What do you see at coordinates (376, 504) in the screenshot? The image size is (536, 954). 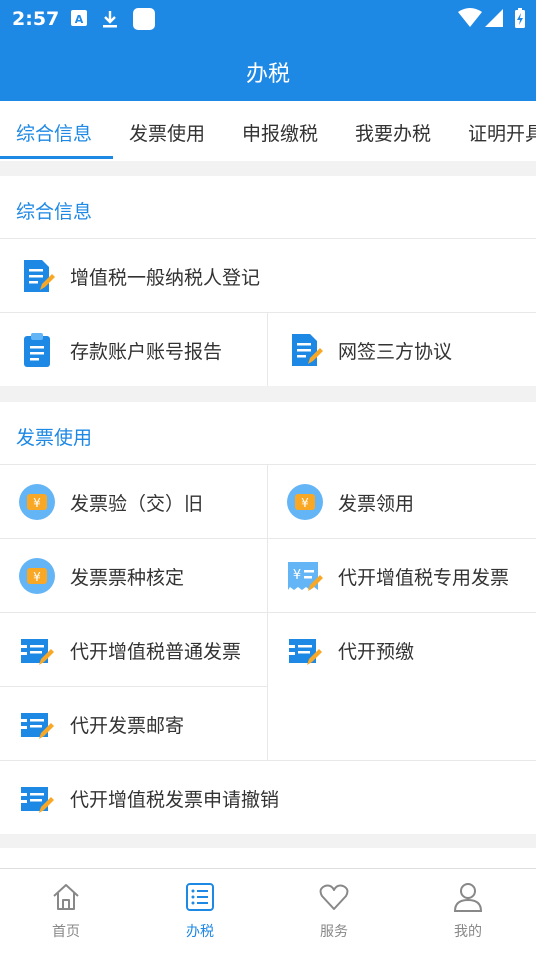 I see `item-label: 发票领用` at bounding box center [376, 504].